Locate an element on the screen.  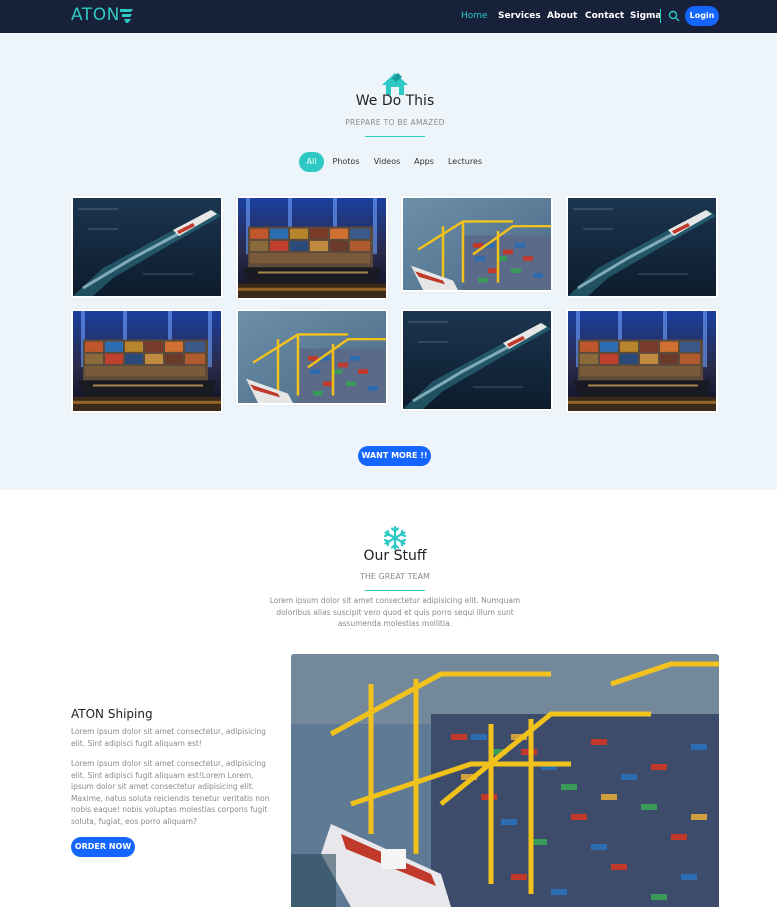
nav-item-home: Home is located at coordinates (474, 16).